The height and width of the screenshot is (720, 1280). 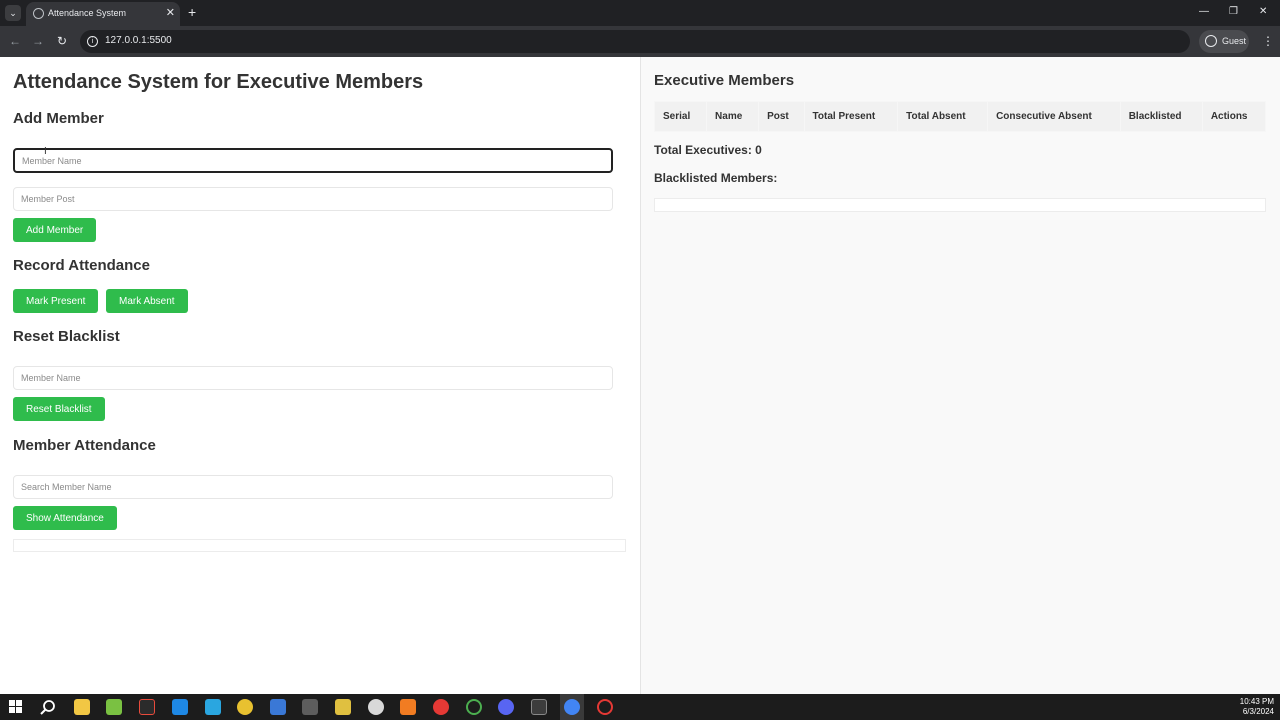 What do you see at coordinates (138, 40) in the screenshot?
I see `url-text: 127.0.0.1:5500` at bounding box center [138, 40].